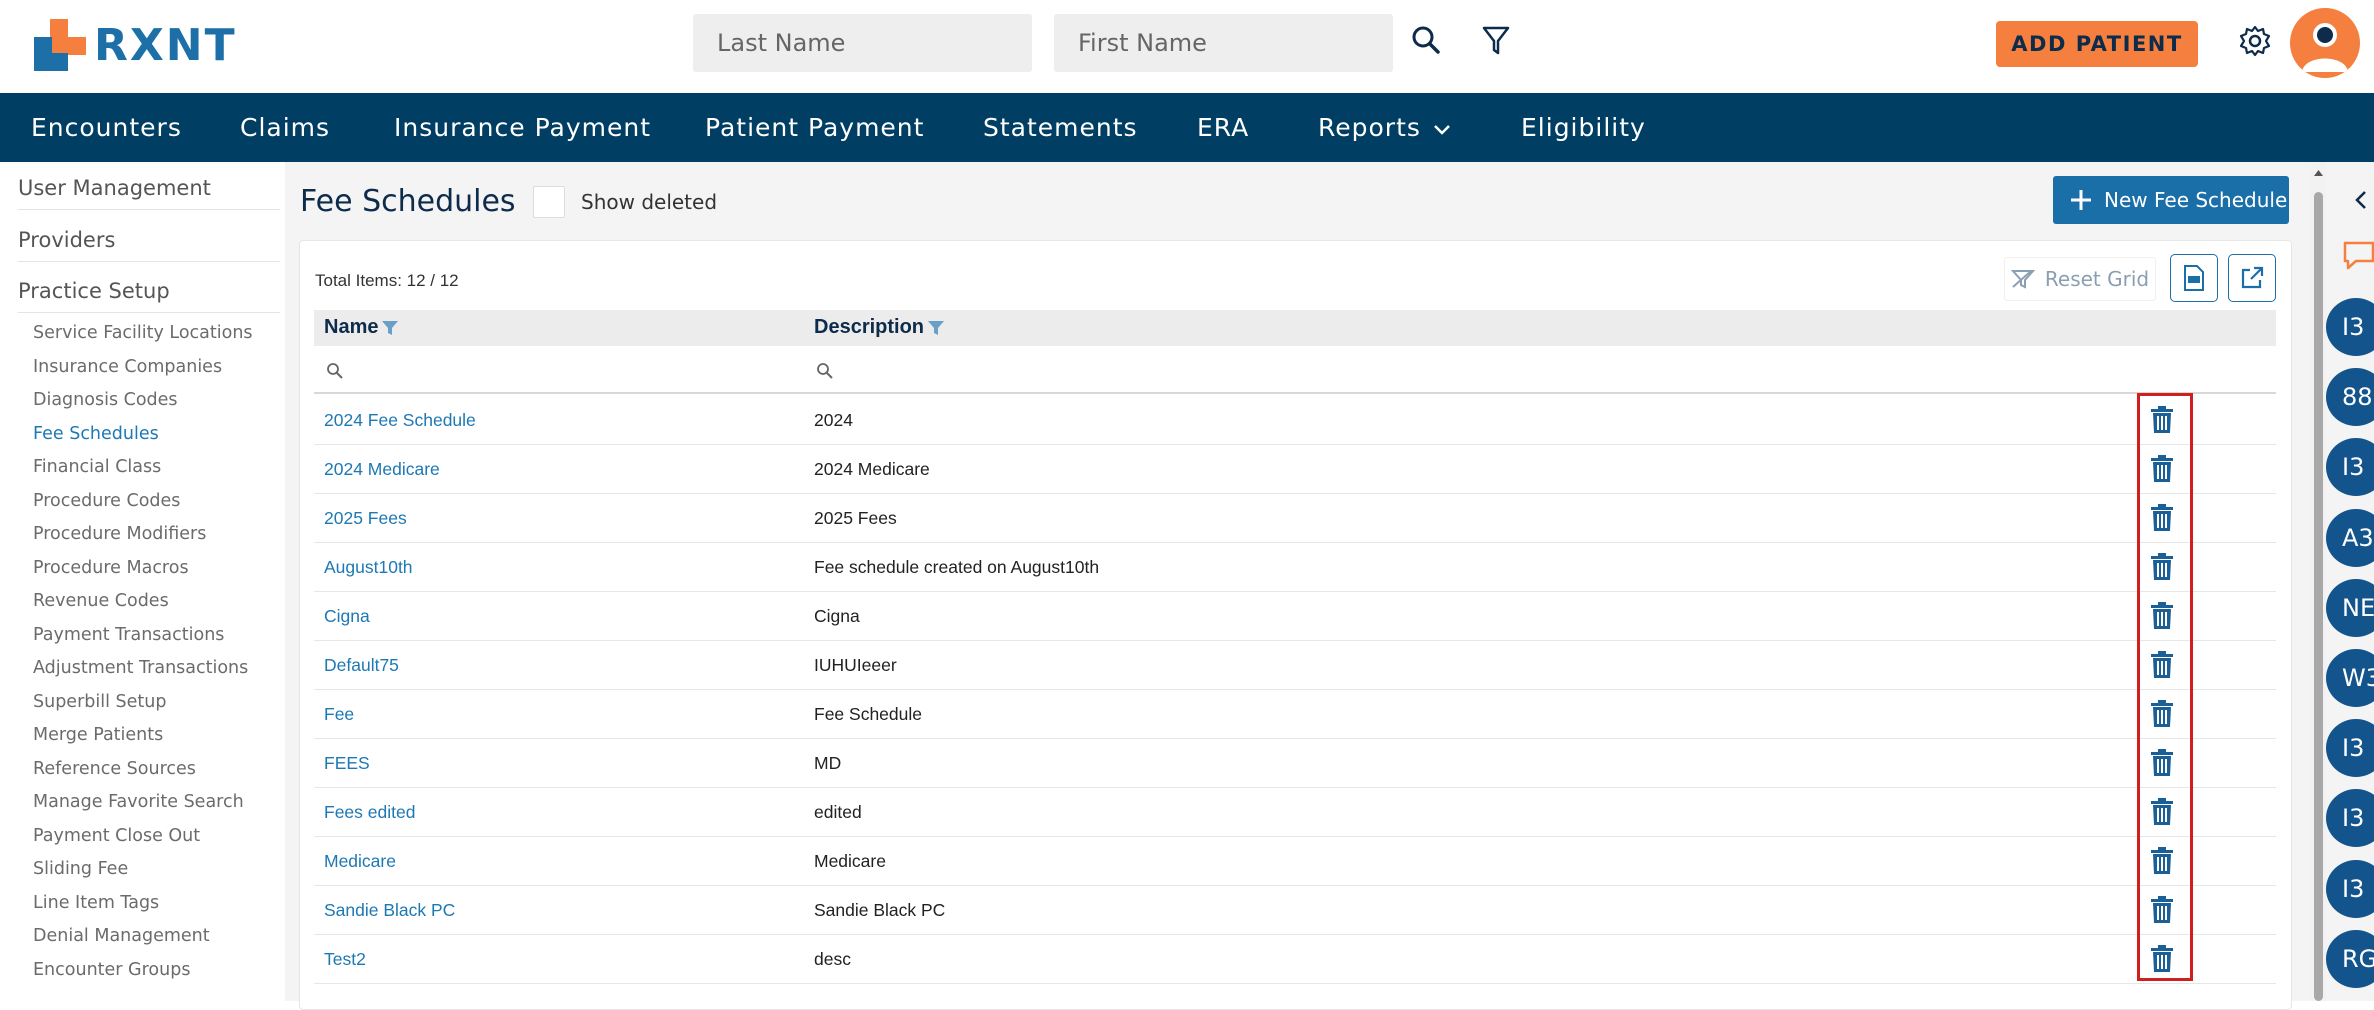  I want to click on scroll-thumb, so click(2318, 596).